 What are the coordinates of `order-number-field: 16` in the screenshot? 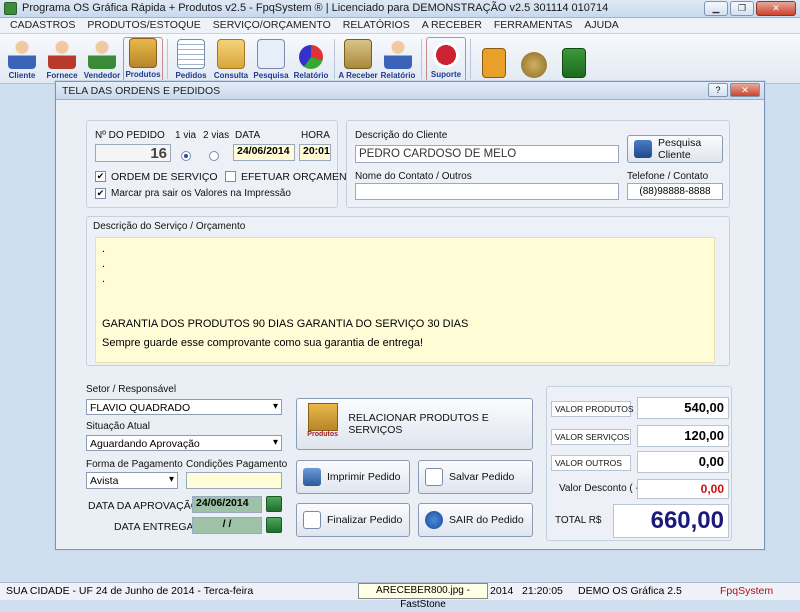 It's located at (133, 153).